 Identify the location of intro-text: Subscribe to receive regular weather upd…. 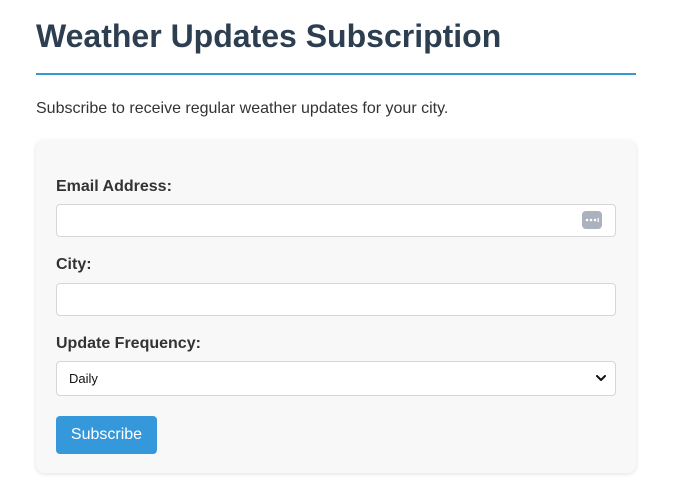
(242, 108).